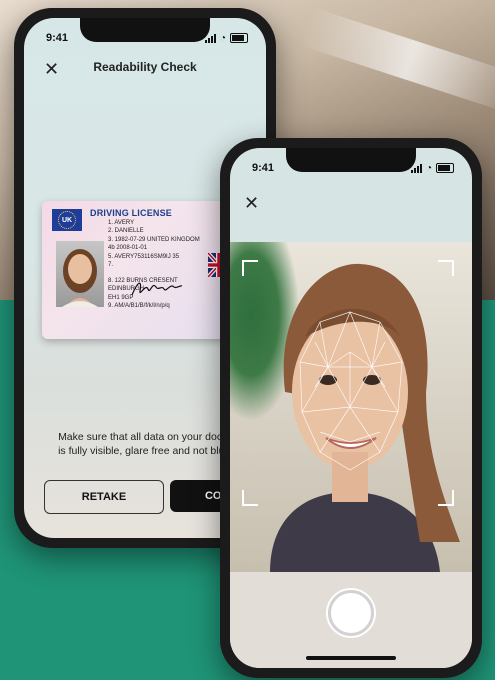 The height and width of the screenshot is (680, 495). I want to click on signature-icon, so click(157, 289).